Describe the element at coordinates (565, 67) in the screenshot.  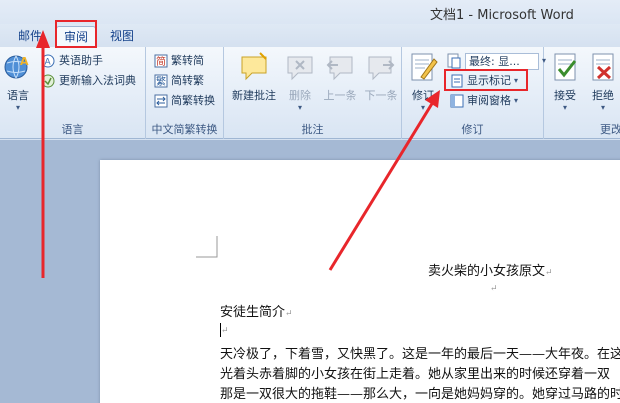
I see `accept-icon` at that location.